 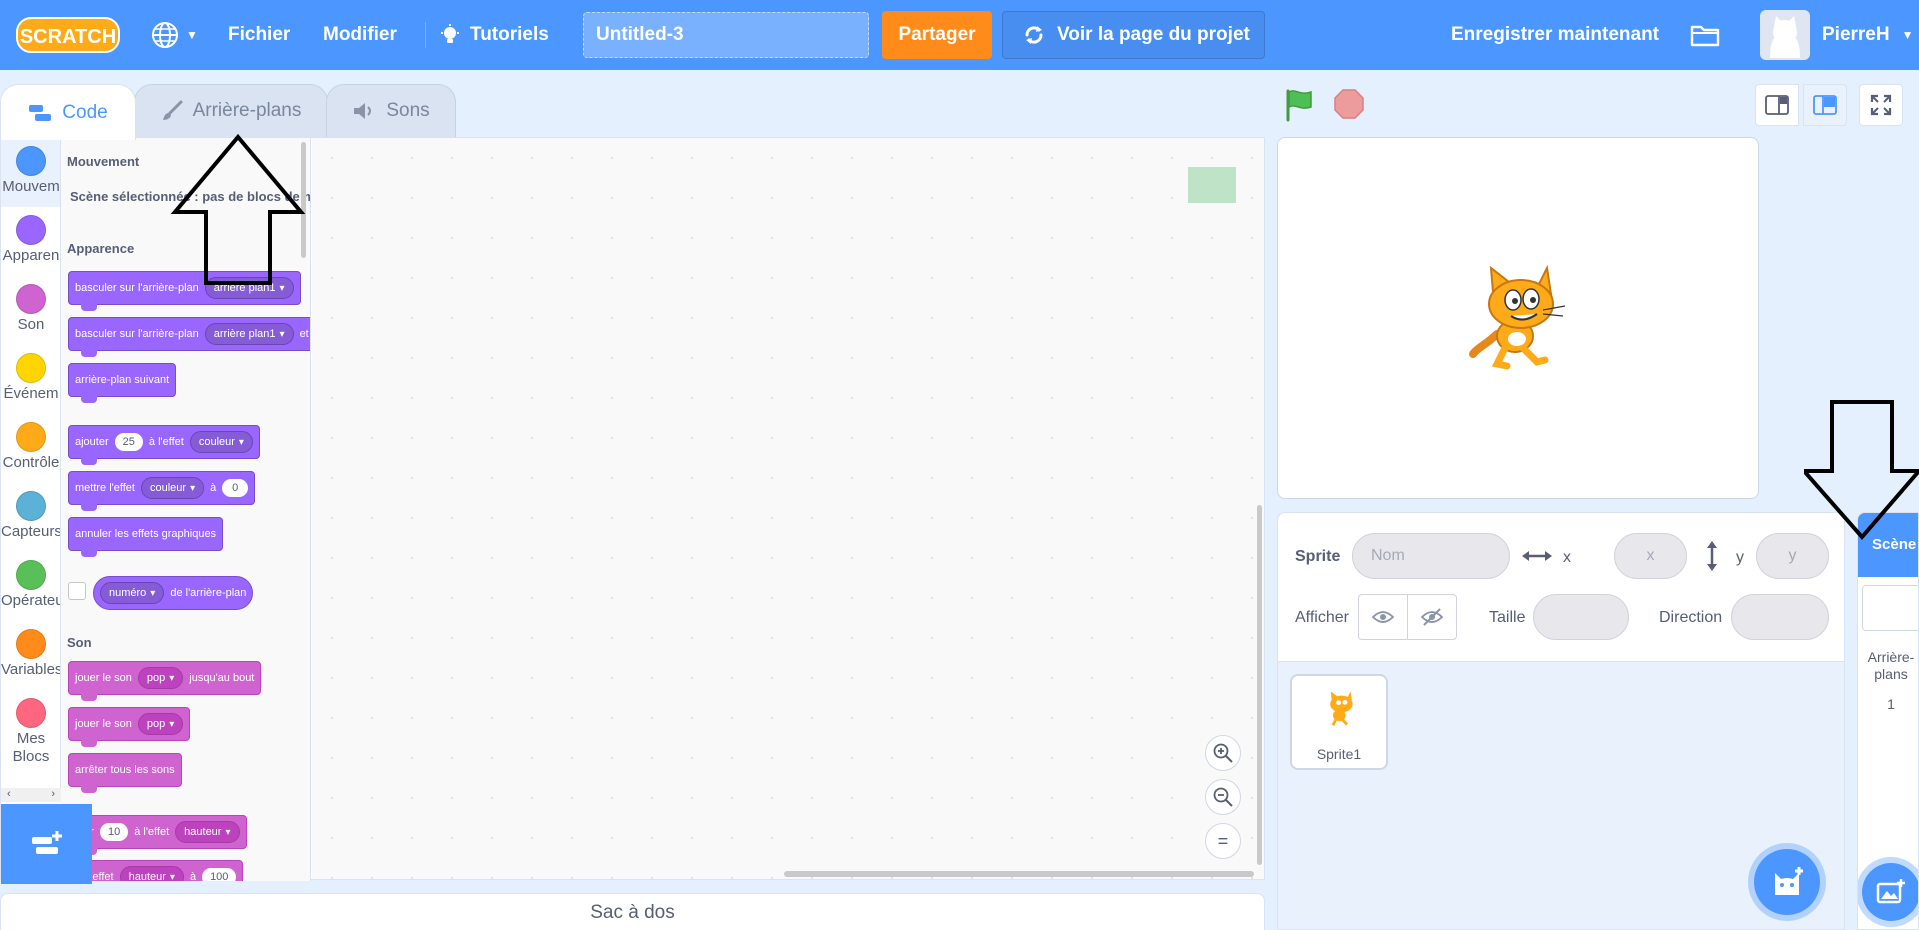 What do you see at coordinates (1561, 795) in the screenshot?
I see `sprite-list: Sprite1` at bounding box center [1561, 795].